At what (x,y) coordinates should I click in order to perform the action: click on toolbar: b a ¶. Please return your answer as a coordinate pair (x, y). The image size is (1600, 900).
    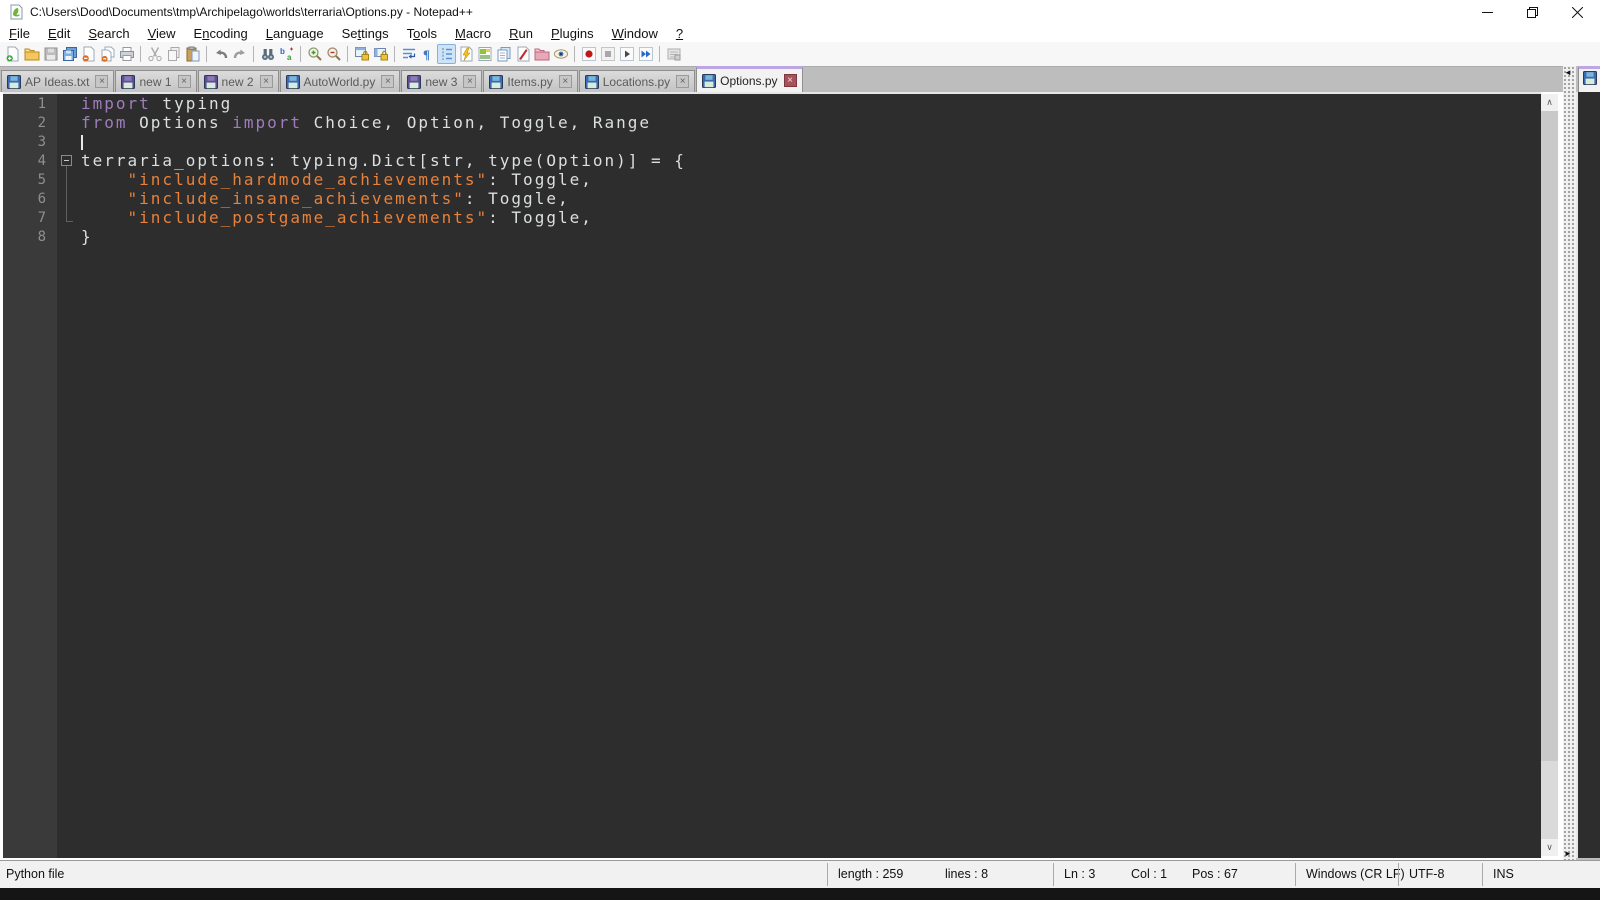
    Looking at the image, I should click on (800, 54).